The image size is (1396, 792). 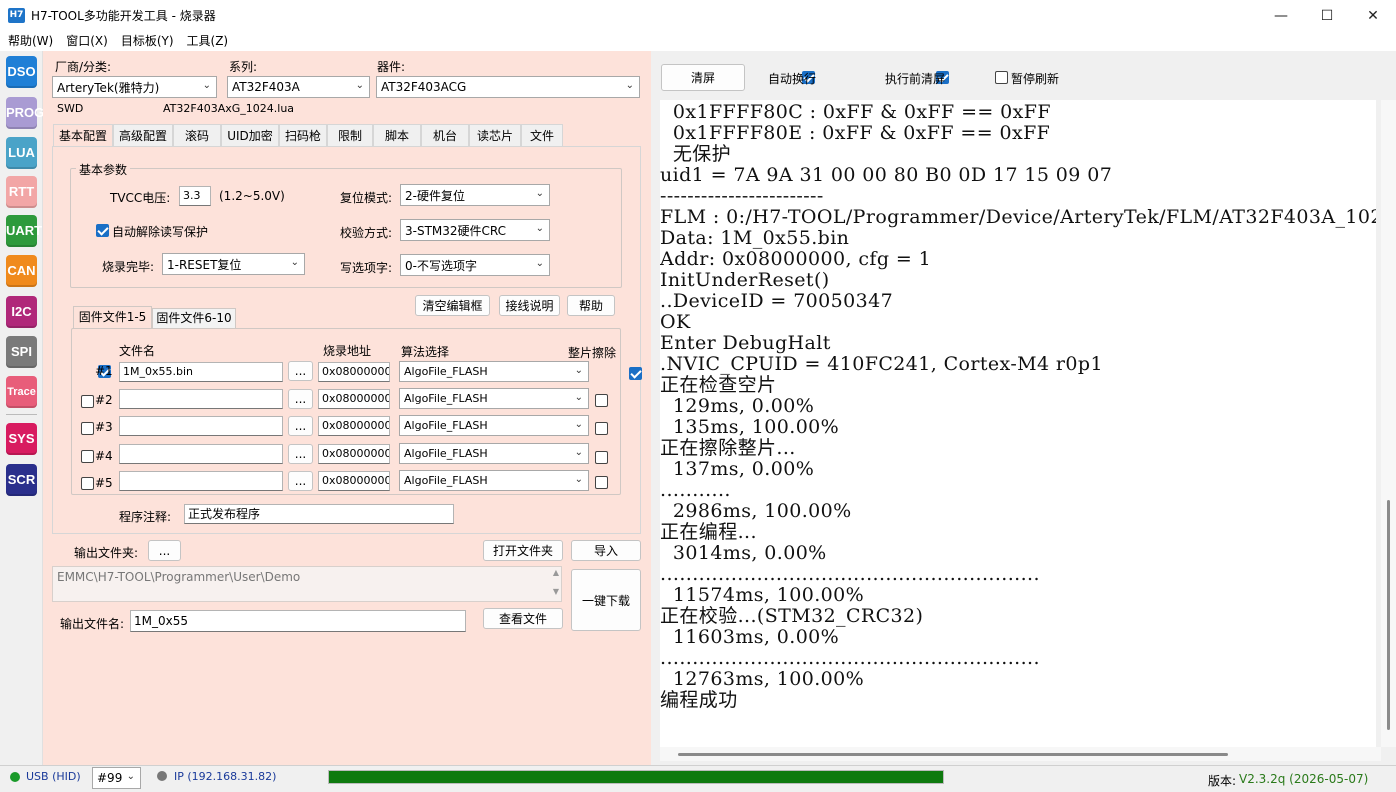 What do you see at coordinates (1388, 615) in the screenshot?
I see `console-vscroll-thumb` at bounding box center [1388, 615].